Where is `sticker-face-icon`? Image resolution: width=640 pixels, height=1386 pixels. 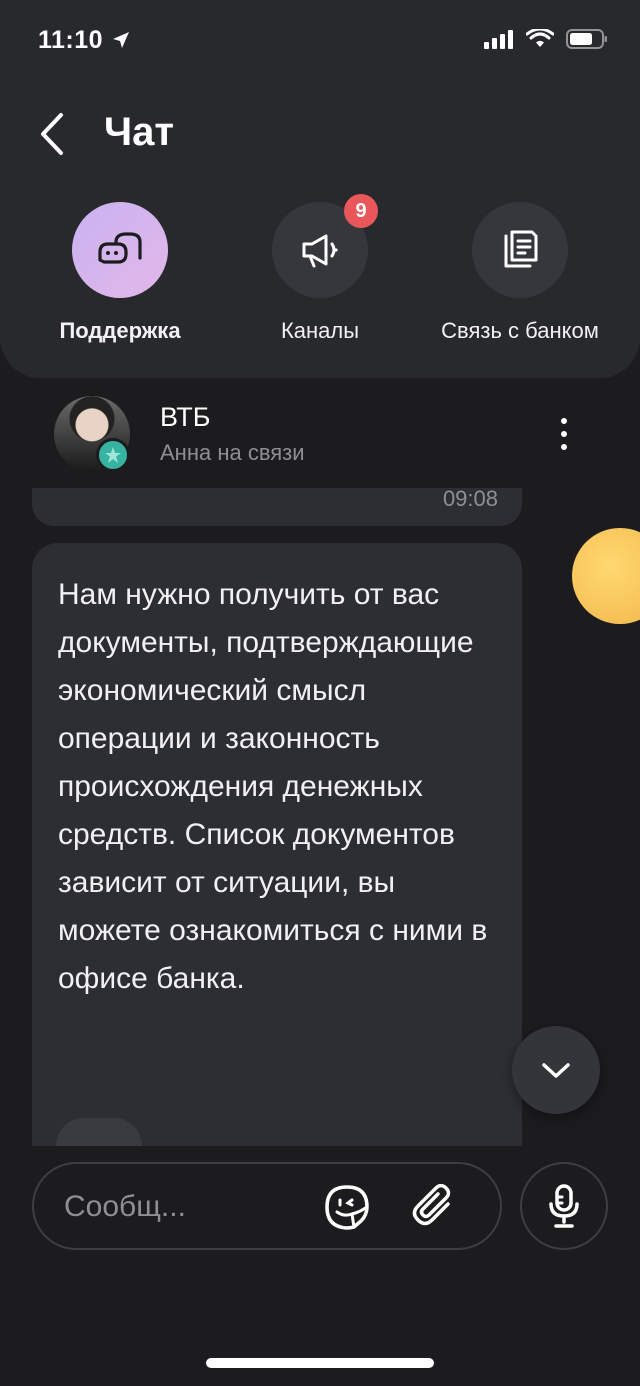 sticker-face-icon is located at coordinates (347, 1207).